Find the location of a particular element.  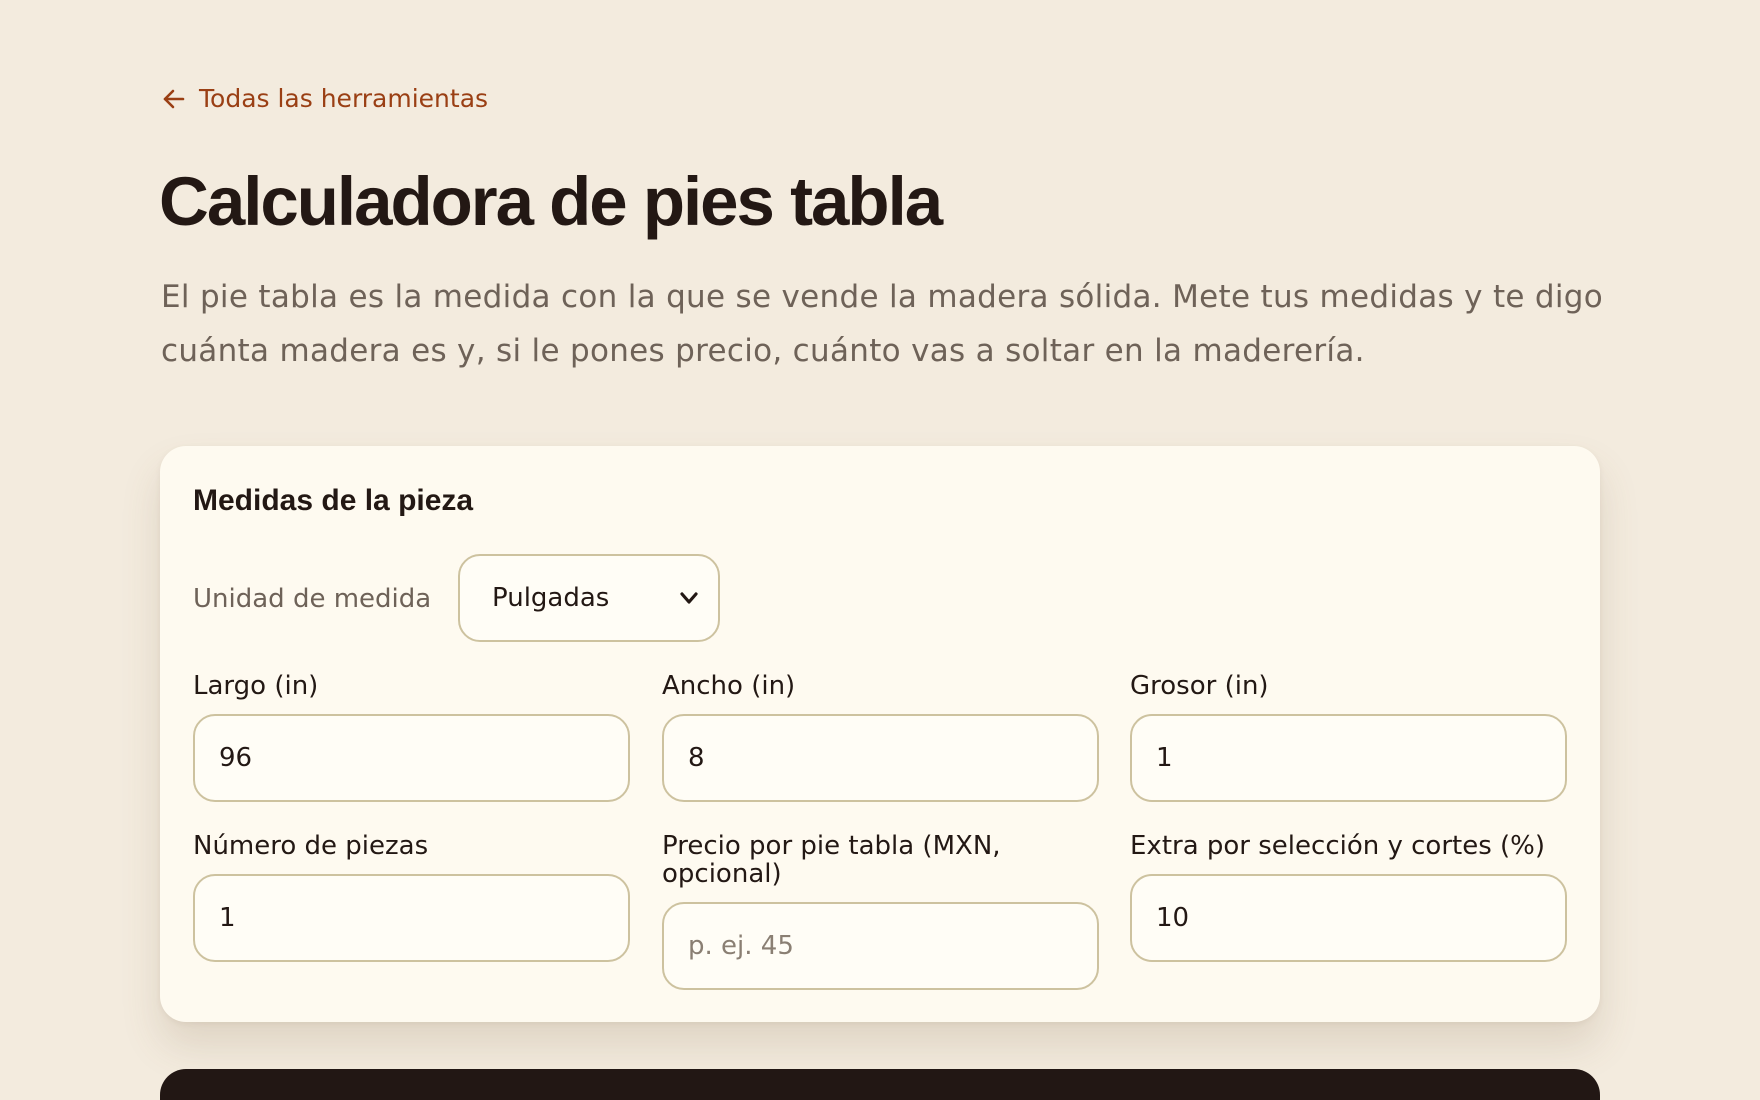

piezas-input: 1 is located at coordinates (411, 918).